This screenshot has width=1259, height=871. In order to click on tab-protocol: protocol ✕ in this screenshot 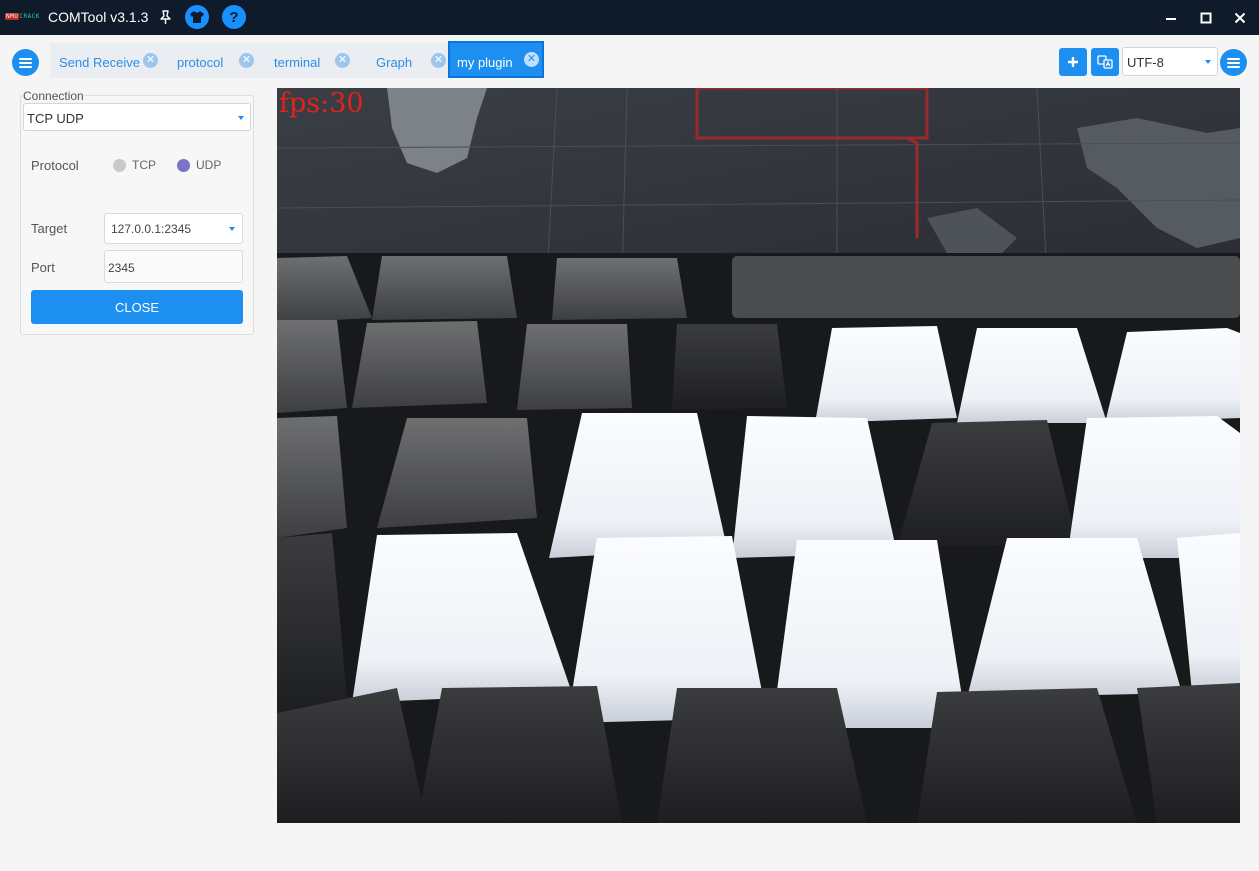, I will do `click(214, 60)`.